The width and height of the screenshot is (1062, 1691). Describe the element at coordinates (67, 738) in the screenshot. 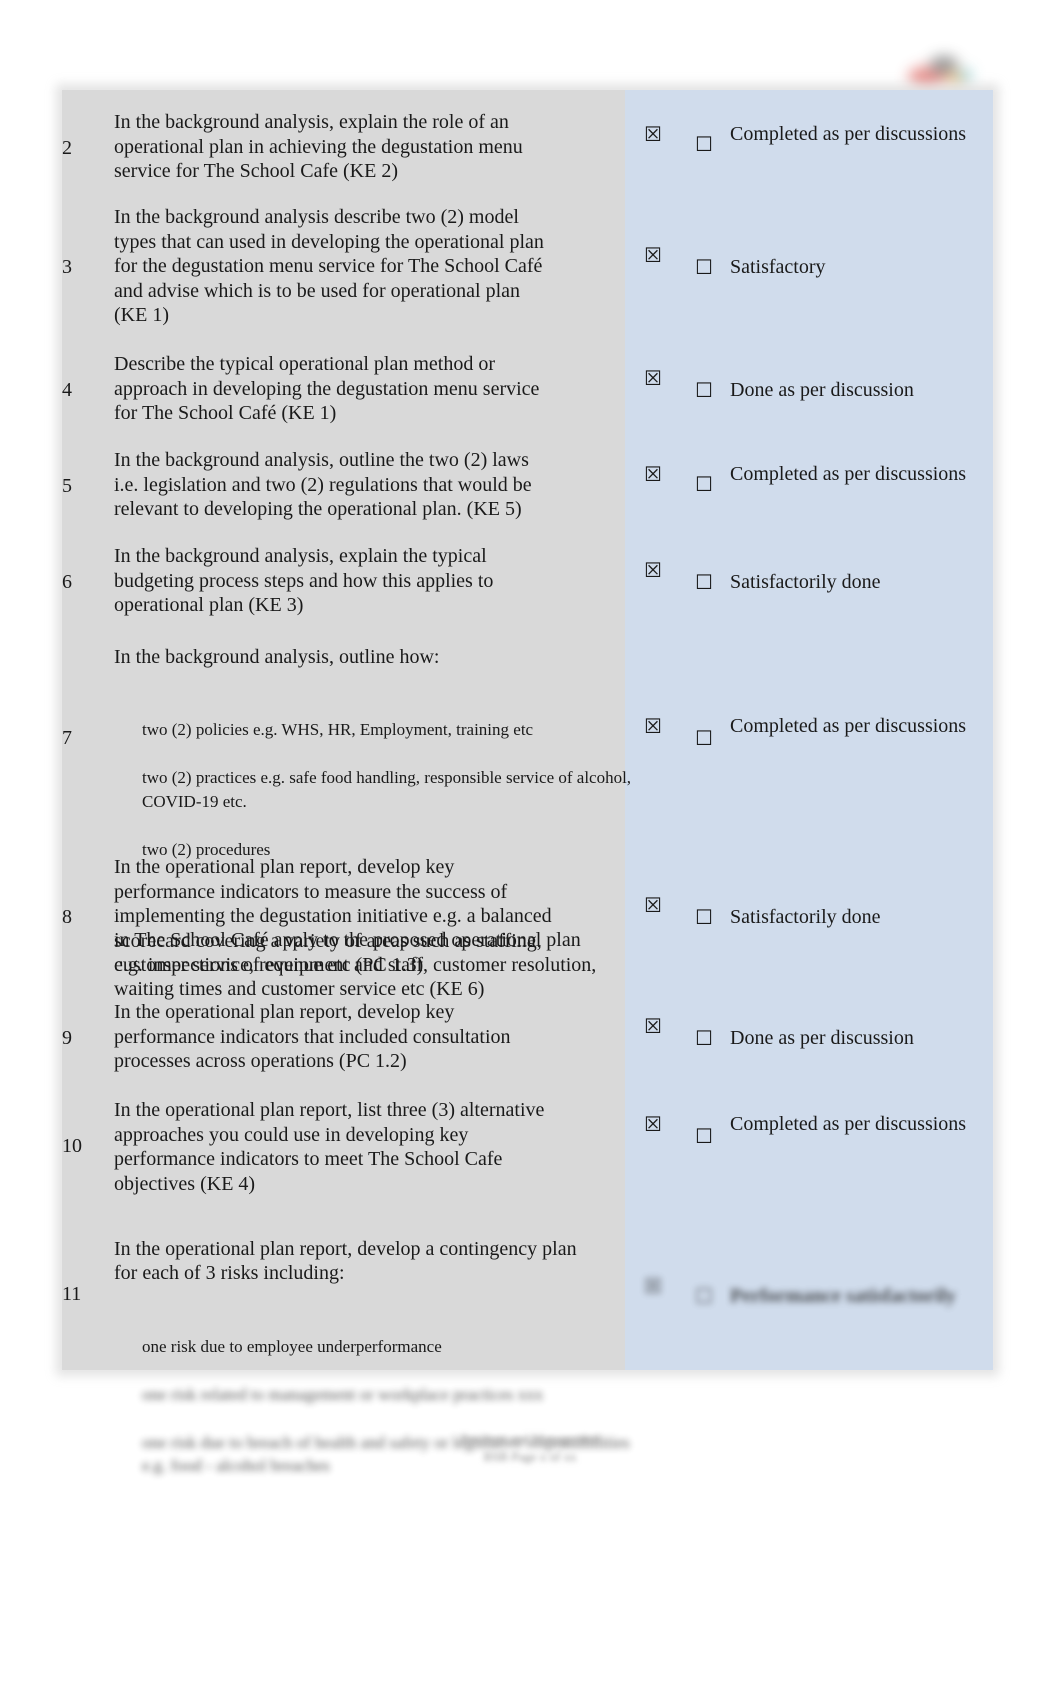

I see `row-number: 7` at that location.